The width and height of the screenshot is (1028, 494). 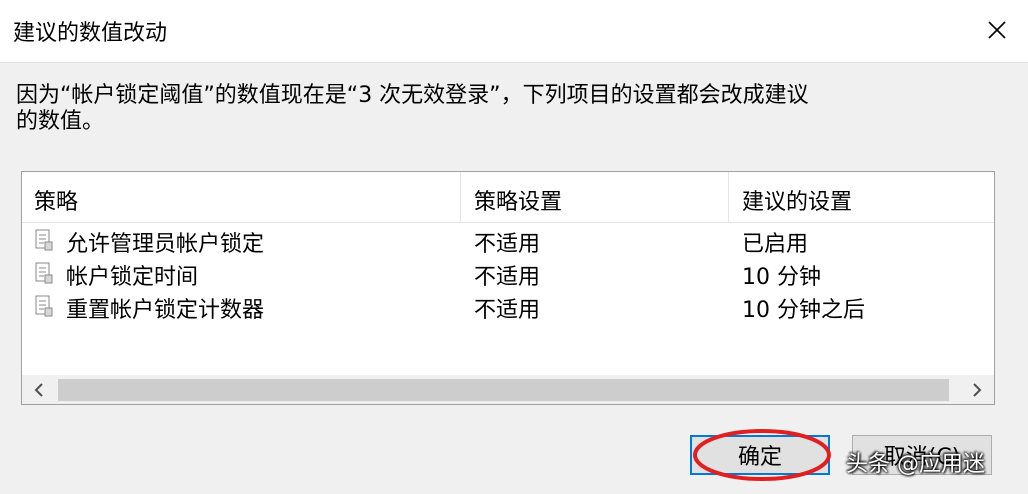 I want to click on chevron-left-icon, so click(x=38, y=389).